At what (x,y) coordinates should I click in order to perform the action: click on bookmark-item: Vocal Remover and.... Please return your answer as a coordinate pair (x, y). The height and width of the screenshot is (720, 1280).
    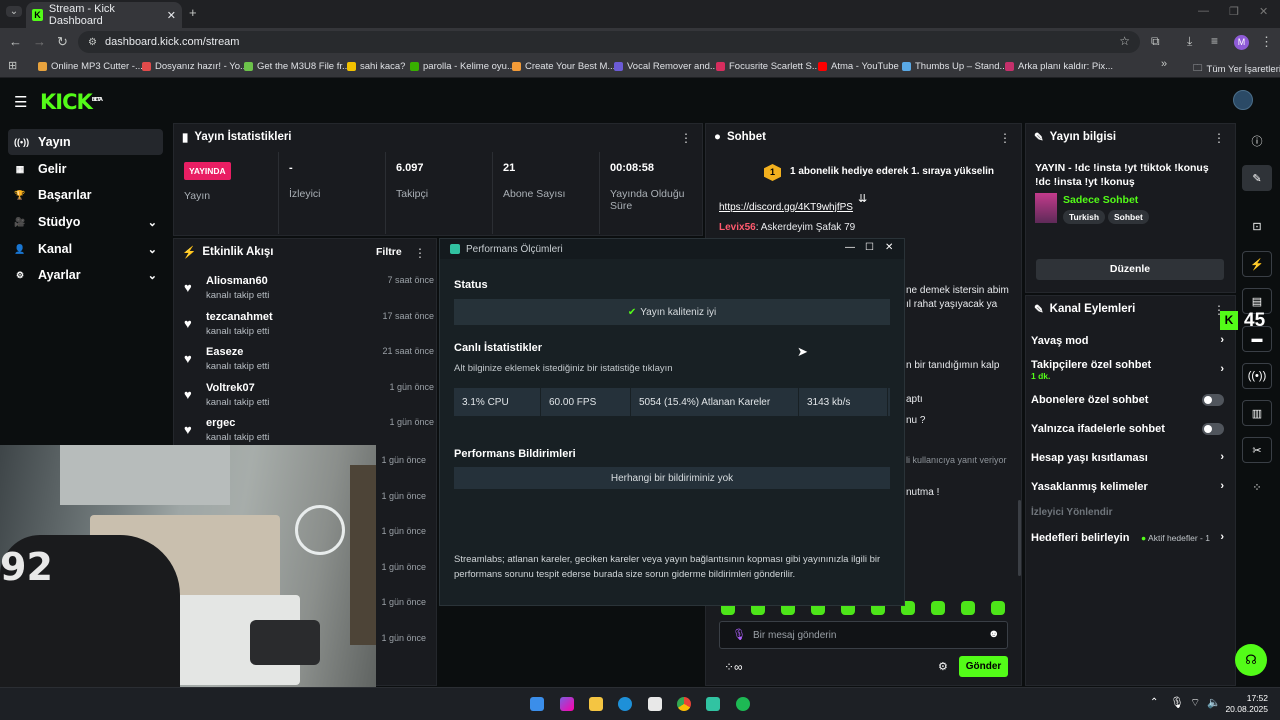
    Looking at the image, I should click on (666, 66).